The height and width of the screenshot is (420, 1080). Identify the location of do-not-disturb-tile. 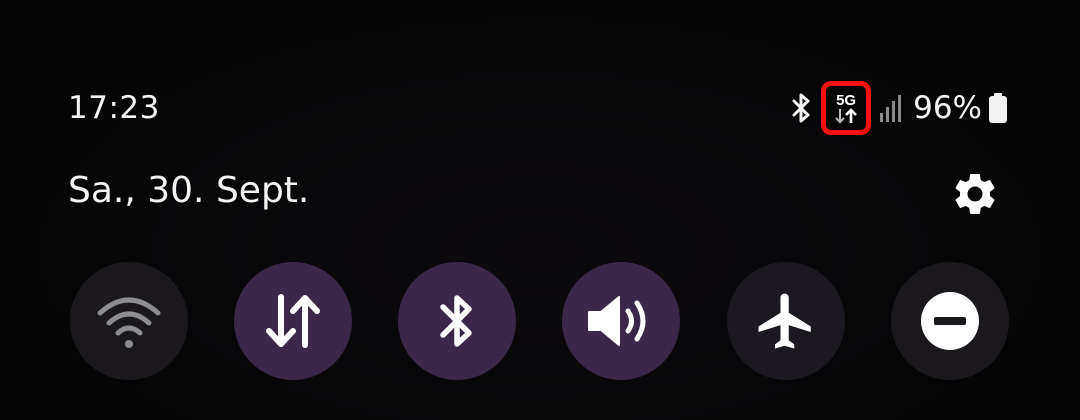
(950, 321).